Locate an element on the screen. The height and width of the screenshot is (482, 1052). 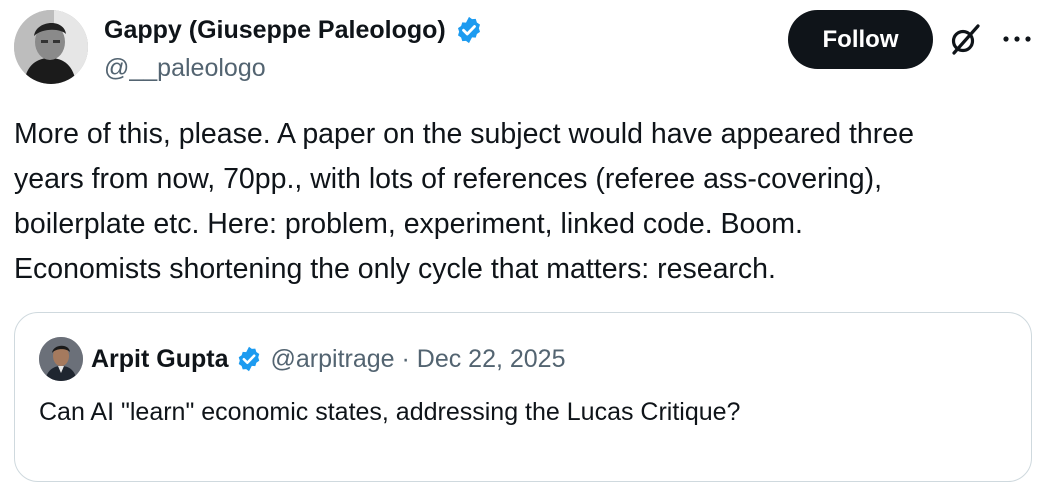
verified-badge-icon is located at coordinates (469, 30).